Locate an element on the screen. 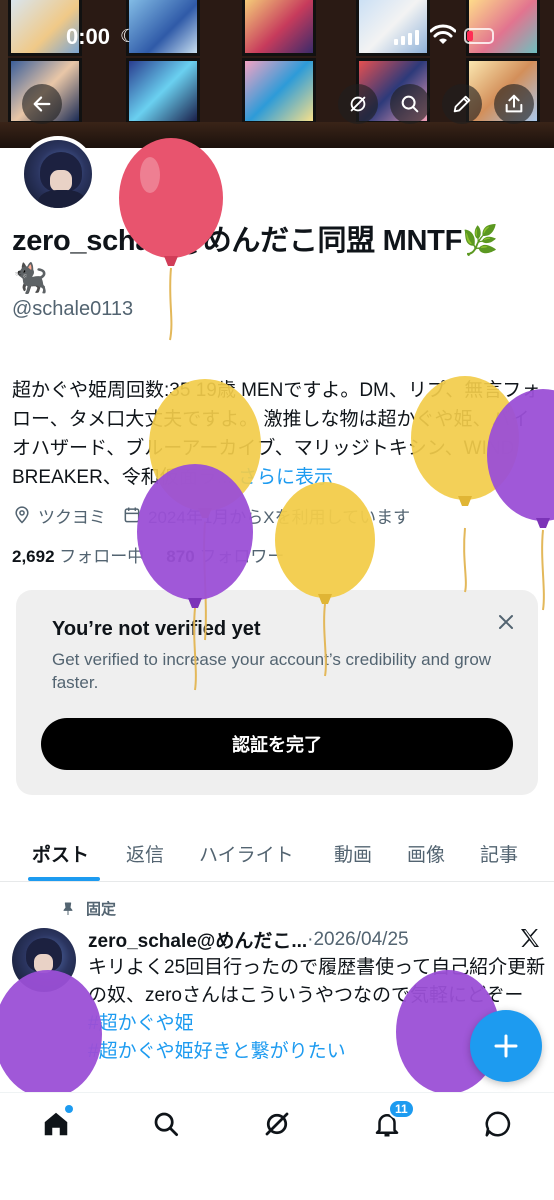 Image resolution: width=554 pixels, height=1200 pixels. pinned-label: 固定 is located at coordinates (88, 908).